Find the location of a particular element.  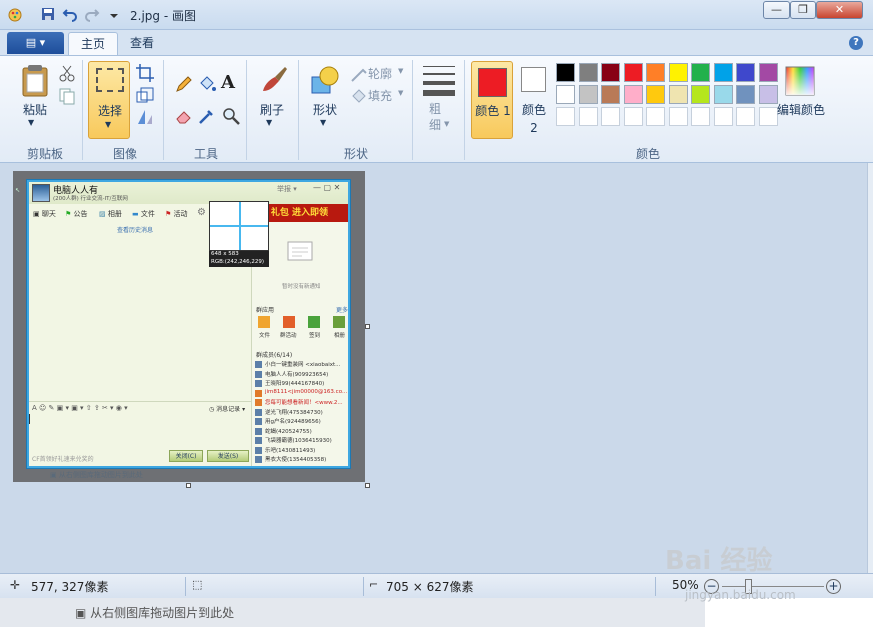

qq-tab-activity: ⚑ 活动 is located at coordinates (176, 214).